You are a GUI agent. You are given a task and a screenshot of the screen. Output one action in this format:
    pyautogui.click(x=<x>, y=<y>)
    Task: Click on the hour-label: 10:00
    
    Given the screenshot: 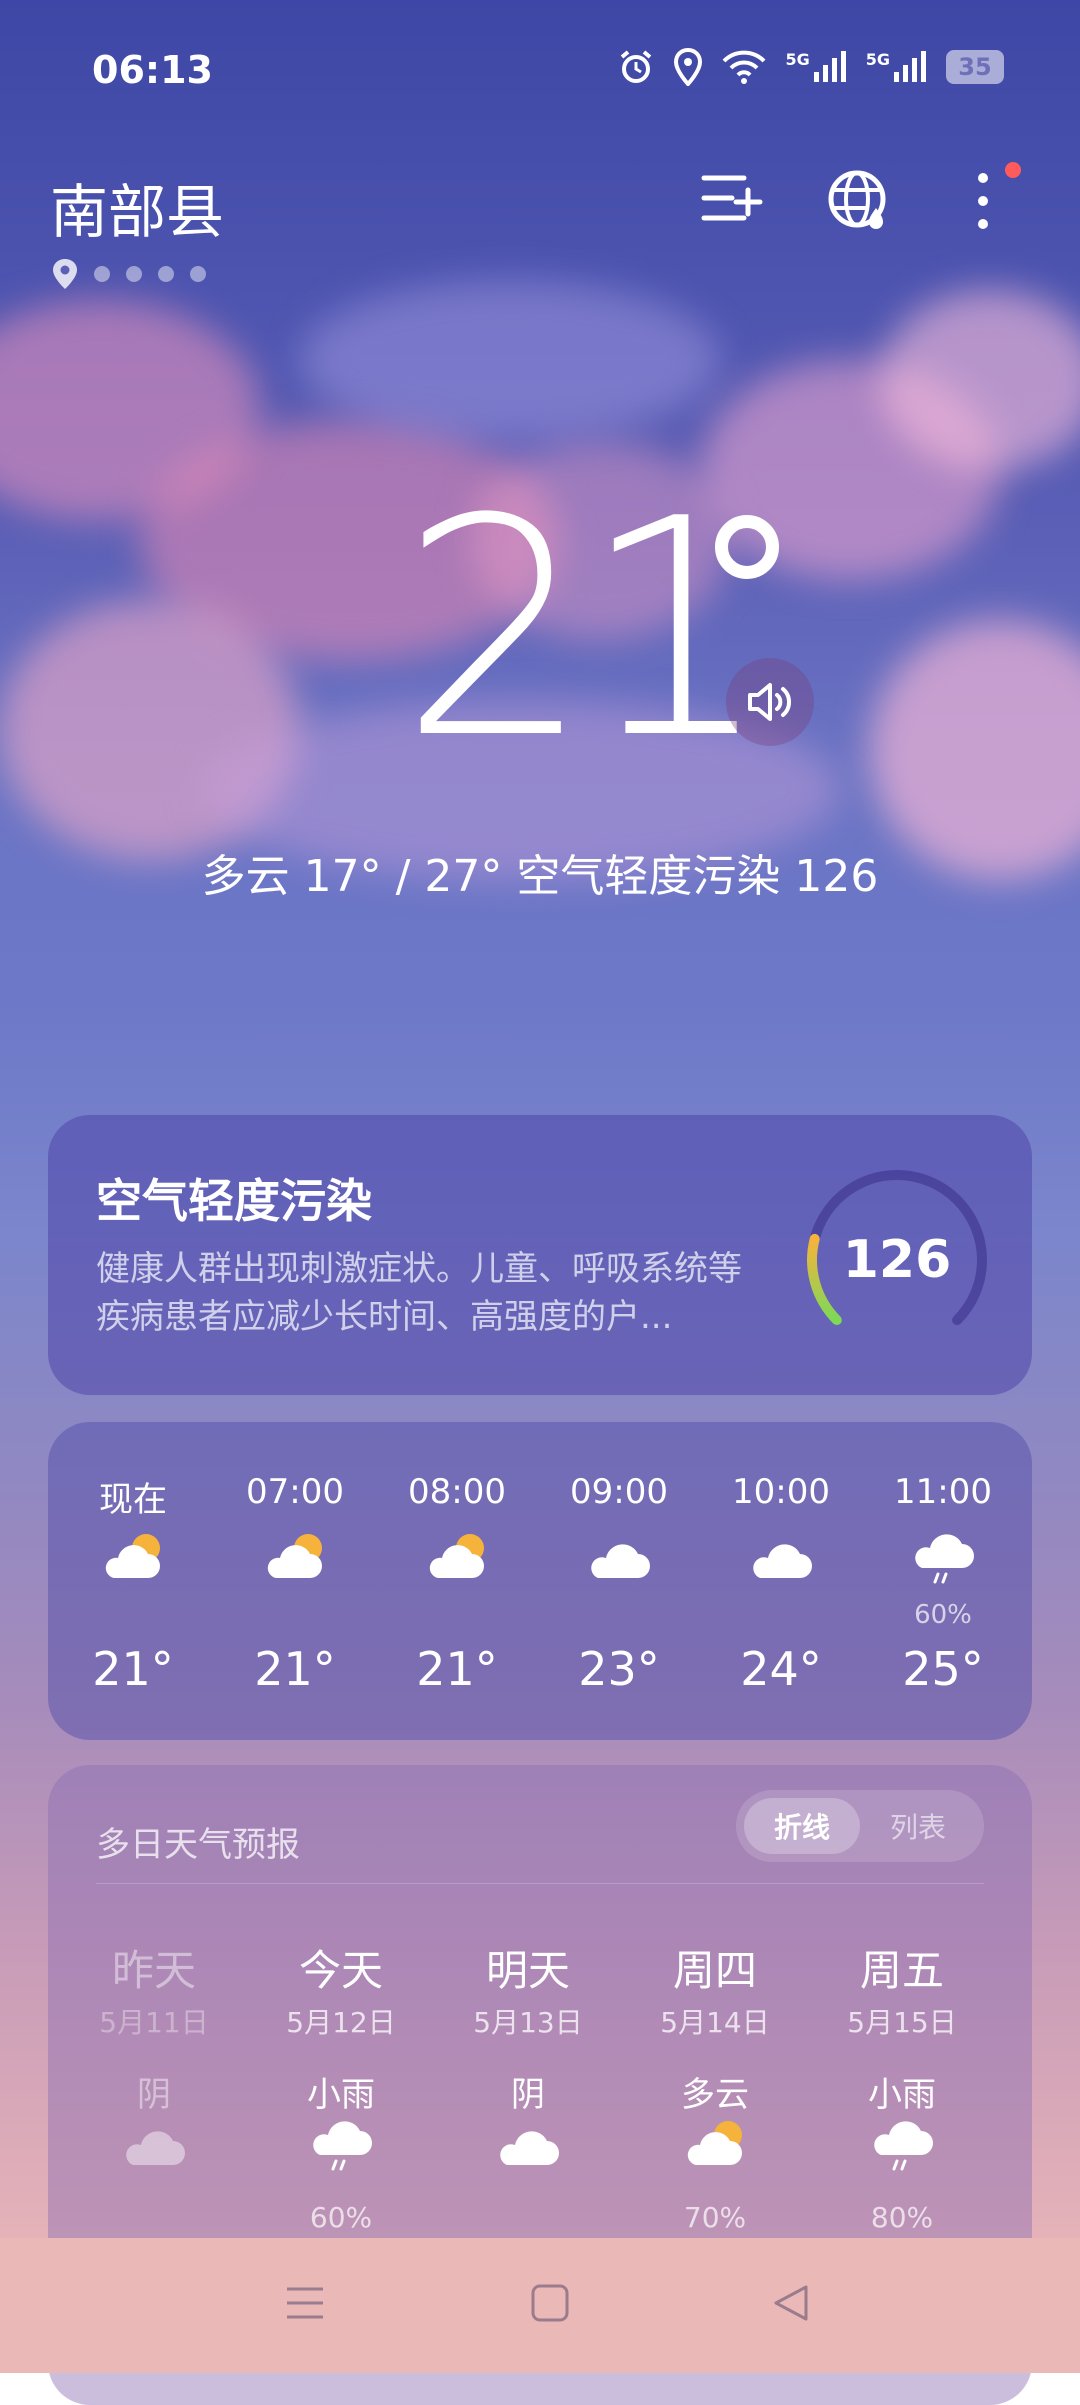 What is the action you would take?
    pyautogui.click(x=781, y=1492)
    